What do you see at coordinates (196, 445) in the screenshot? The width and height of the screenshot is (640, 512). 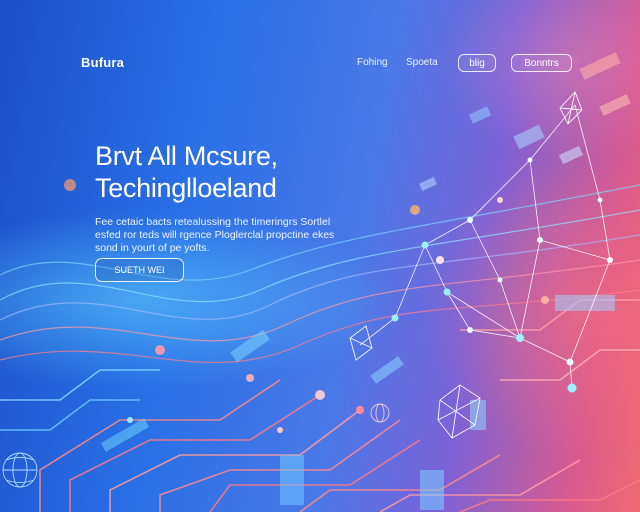 I see `globe-icon` at bounding box center [196, 445].